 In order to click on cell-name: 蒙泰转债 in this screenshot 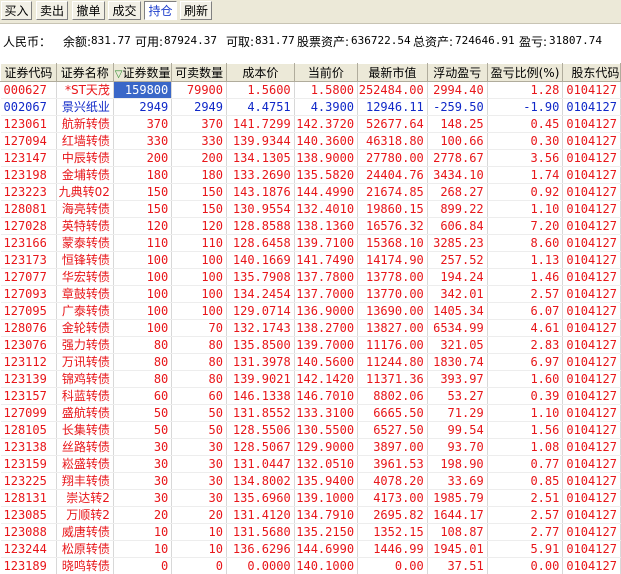, I will do `click(85, 243)`.